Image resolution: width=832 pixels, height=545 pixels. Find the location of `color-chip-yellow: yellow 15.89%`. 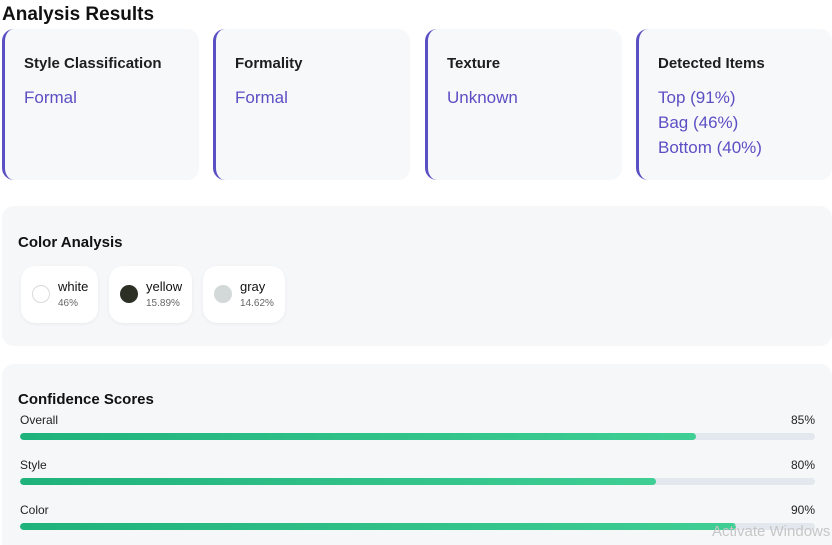

color-chip-yellow: yellow 15.89% is located at coordinates (150, 294).